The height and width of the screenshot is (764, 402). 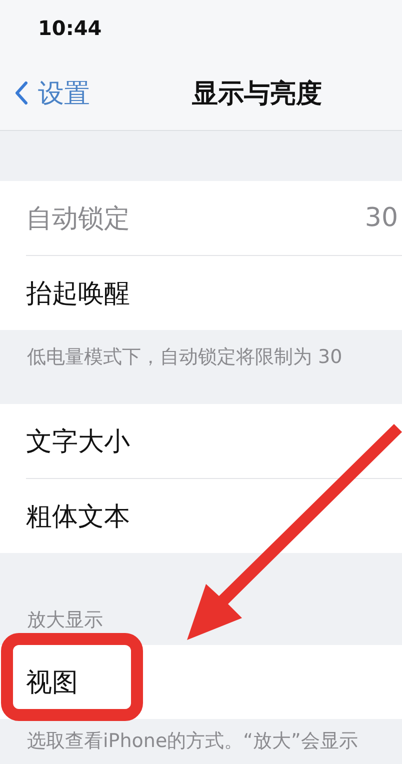 What do you see at coordinates (192, 741) in the screenshot?
I see `section-footer: 选取查看iPhone的方式。“放大”会显示` at bounding box center [192, 741].